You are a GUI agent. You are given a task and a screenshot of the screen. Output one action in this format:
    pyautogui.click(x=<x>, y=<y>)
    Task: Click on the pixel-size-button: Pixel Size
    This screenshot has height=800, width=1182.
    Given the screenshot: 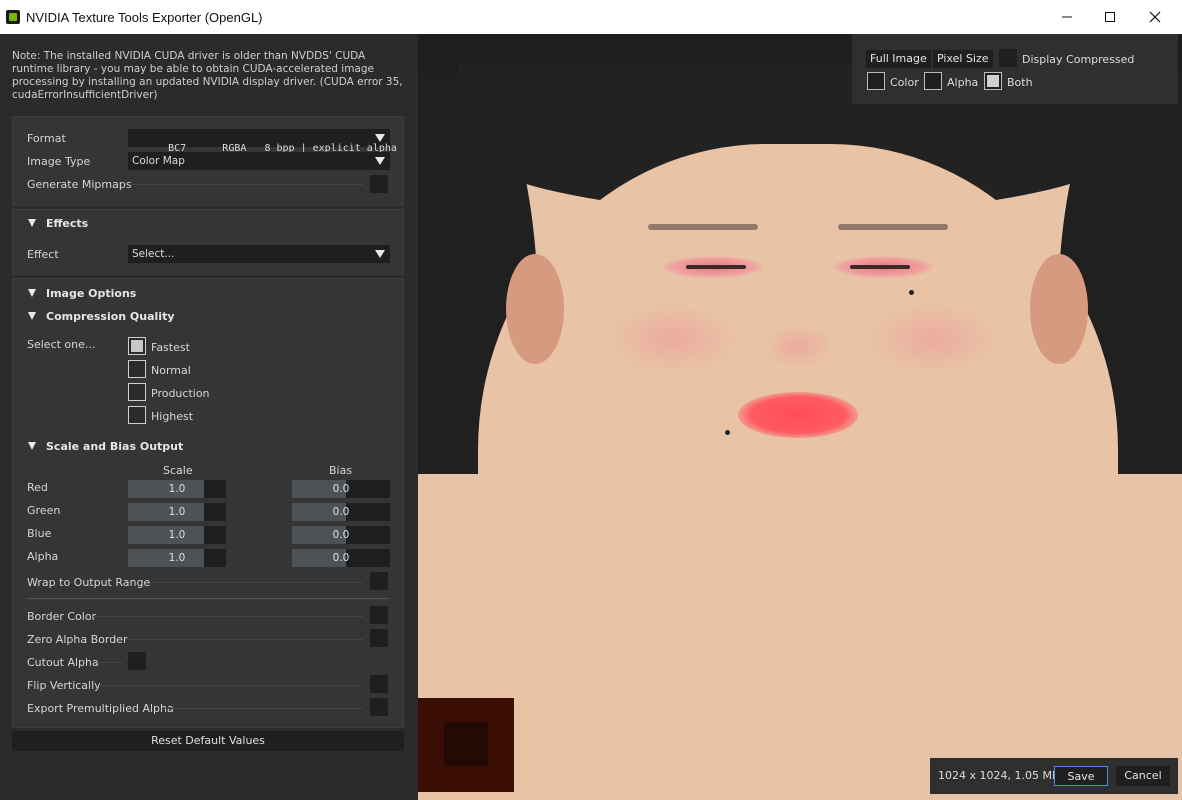 What is the action you would take?
    pyautogui.click(x=963, y=59)
    